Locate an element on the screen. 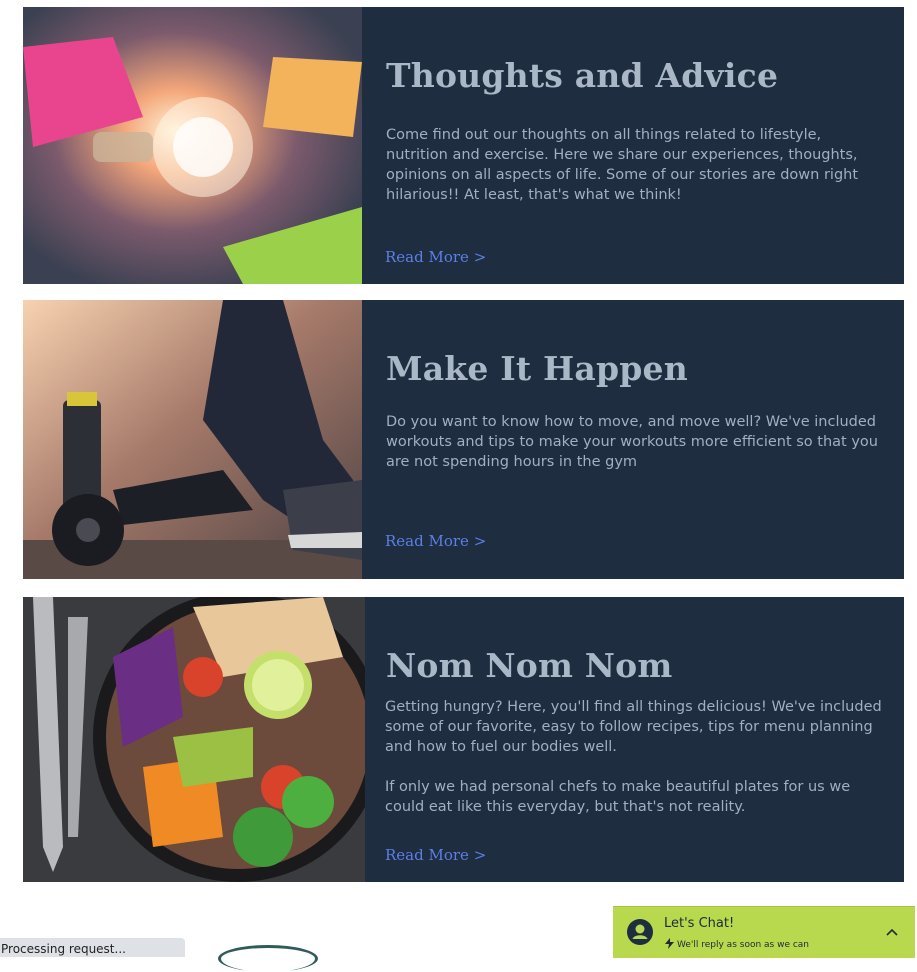 This screenshot has height=972, width=917. card-title: Nom Nom Nom is located at coordinates (529, 666).